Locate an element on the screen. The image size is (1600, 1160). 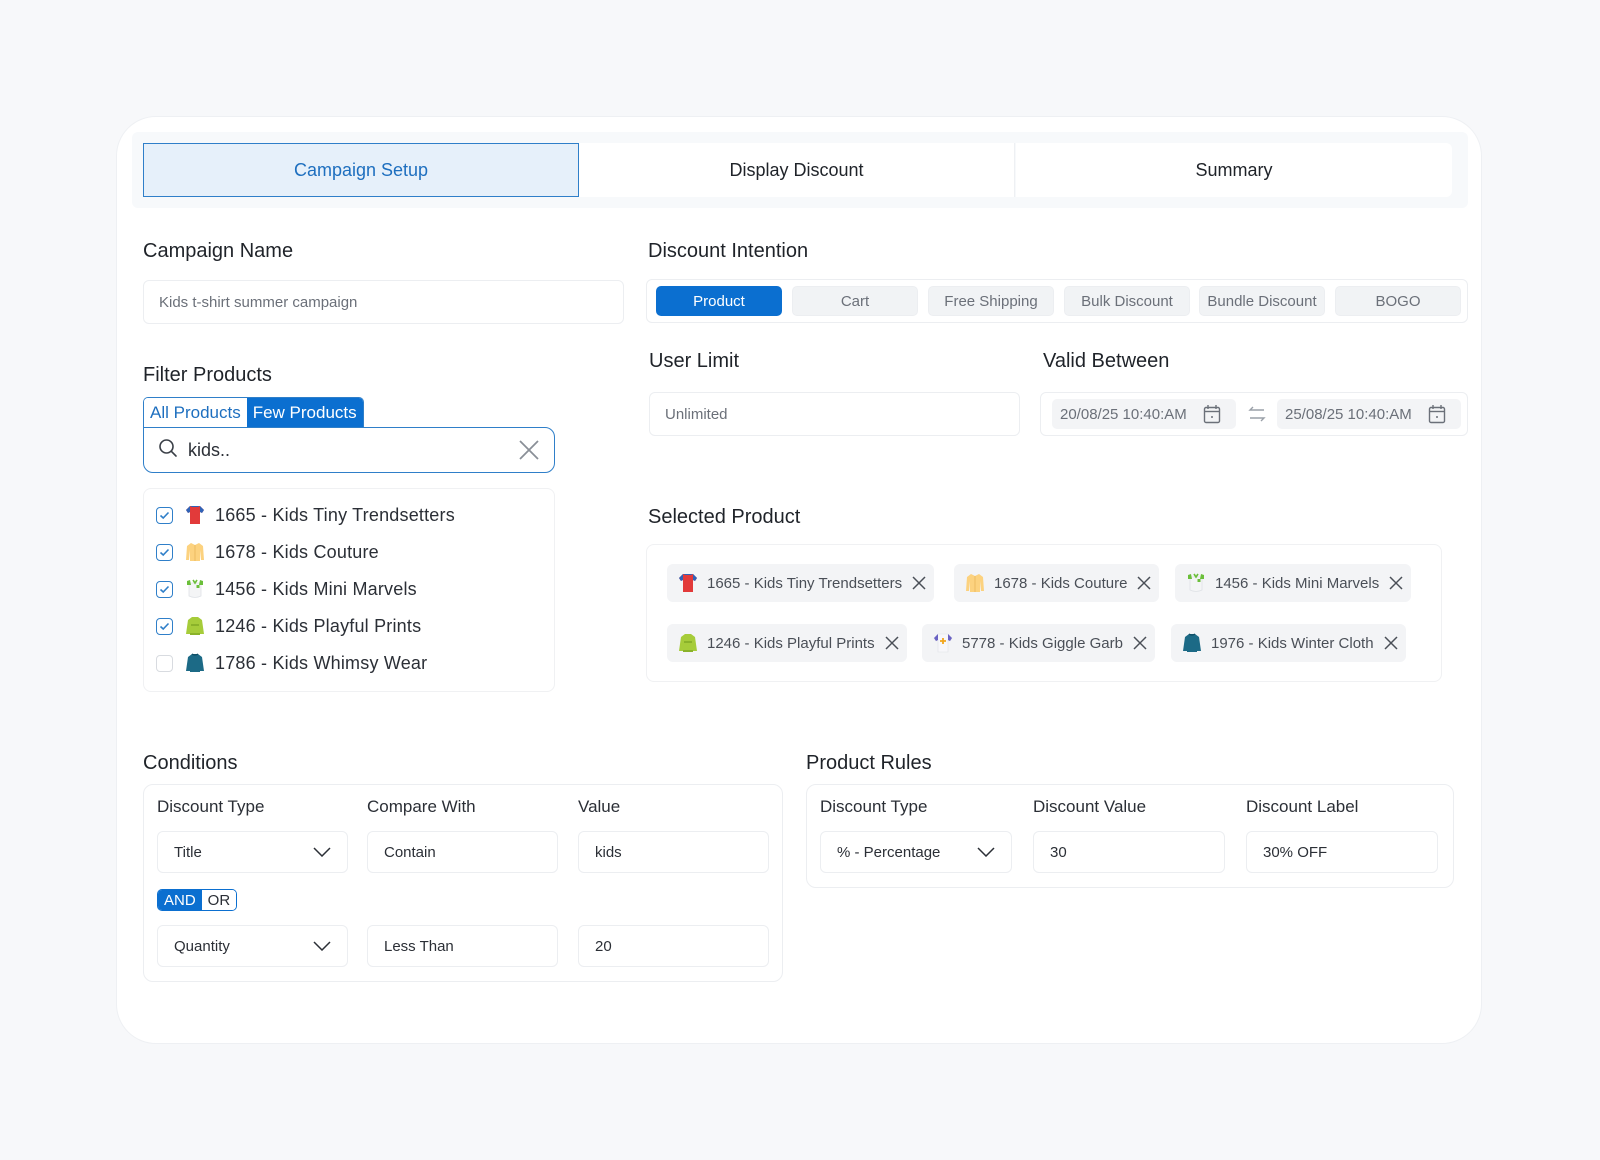
condition-2-compare-input: Less Than is located at coordinates (462, 946).